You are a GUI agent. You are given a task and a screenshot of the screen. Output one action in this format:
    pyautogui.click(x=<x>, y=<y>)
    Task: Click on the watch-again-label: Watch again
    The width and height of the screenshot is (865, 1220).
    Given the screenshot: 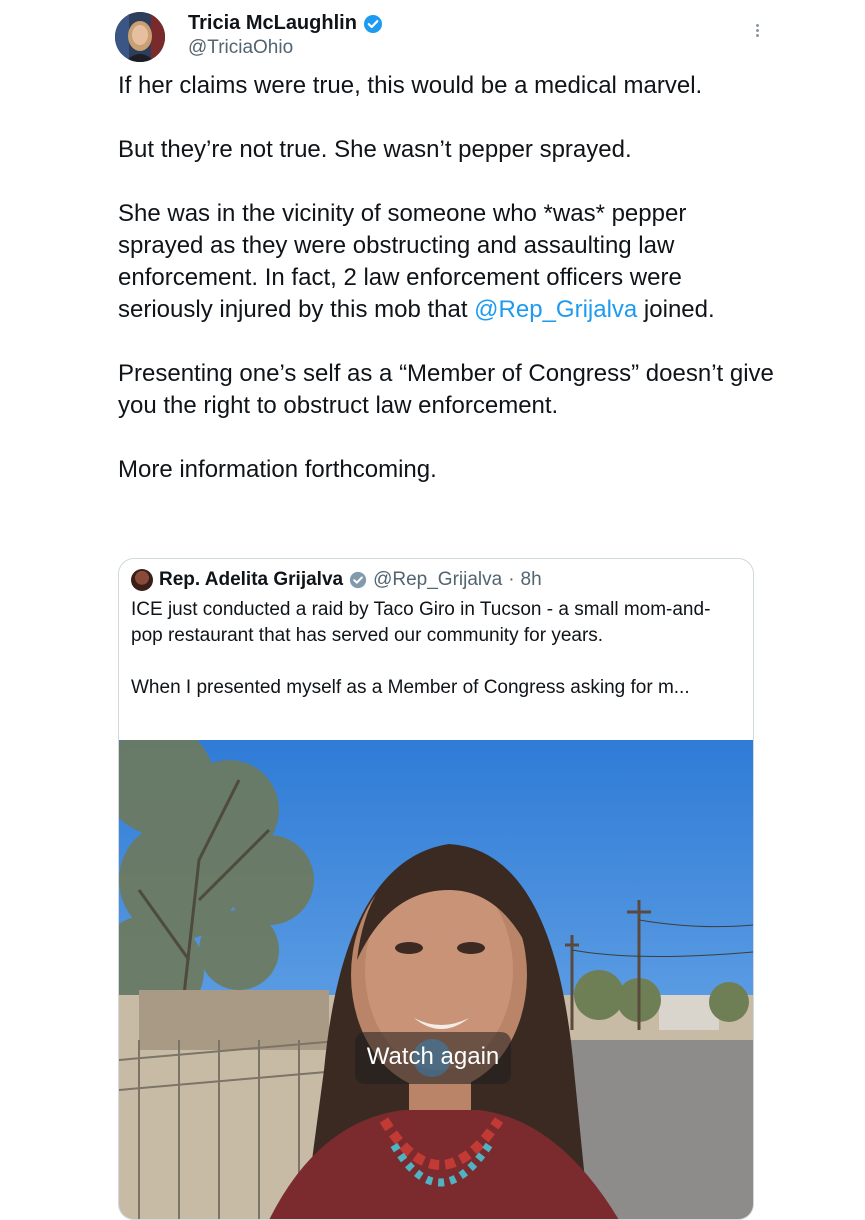 What is the action you would take?
    pyautogui.click(x=433, y=1056)
    